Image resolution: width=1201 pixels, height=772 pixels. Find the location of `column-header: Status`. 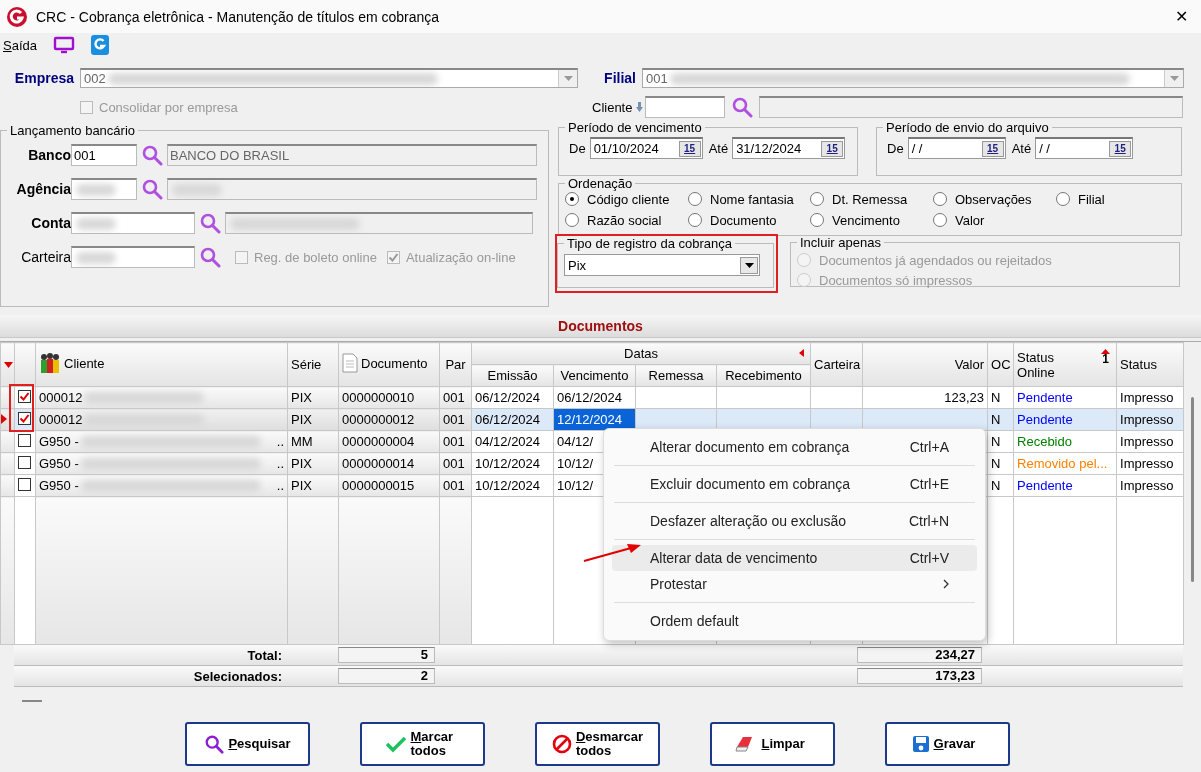

column-header: Status is located at coordinates (1150, 364).